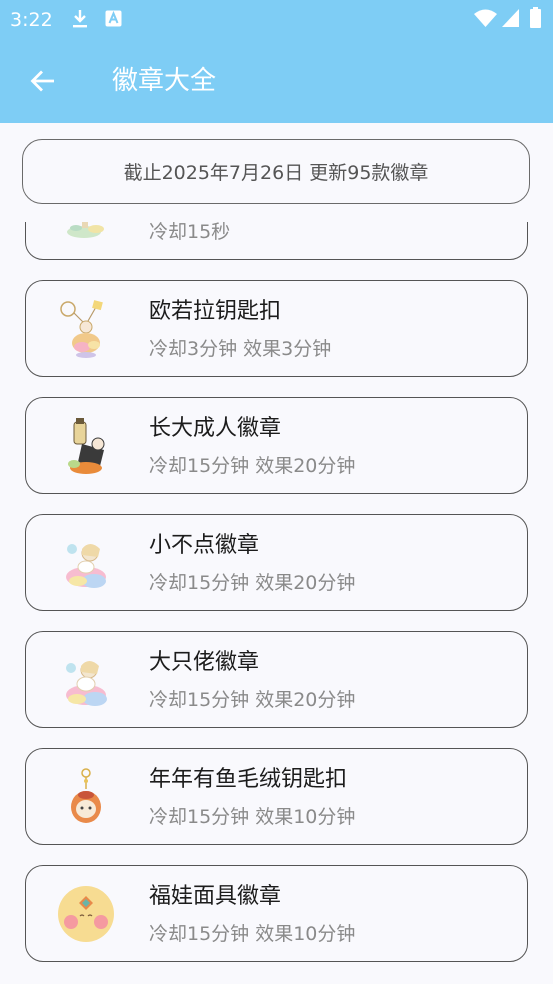 This screenshot has height=984, width=553. I want to click on list-item: 长大成人徽章 冷却15分钟 效果20分钟, so click(276, 445).